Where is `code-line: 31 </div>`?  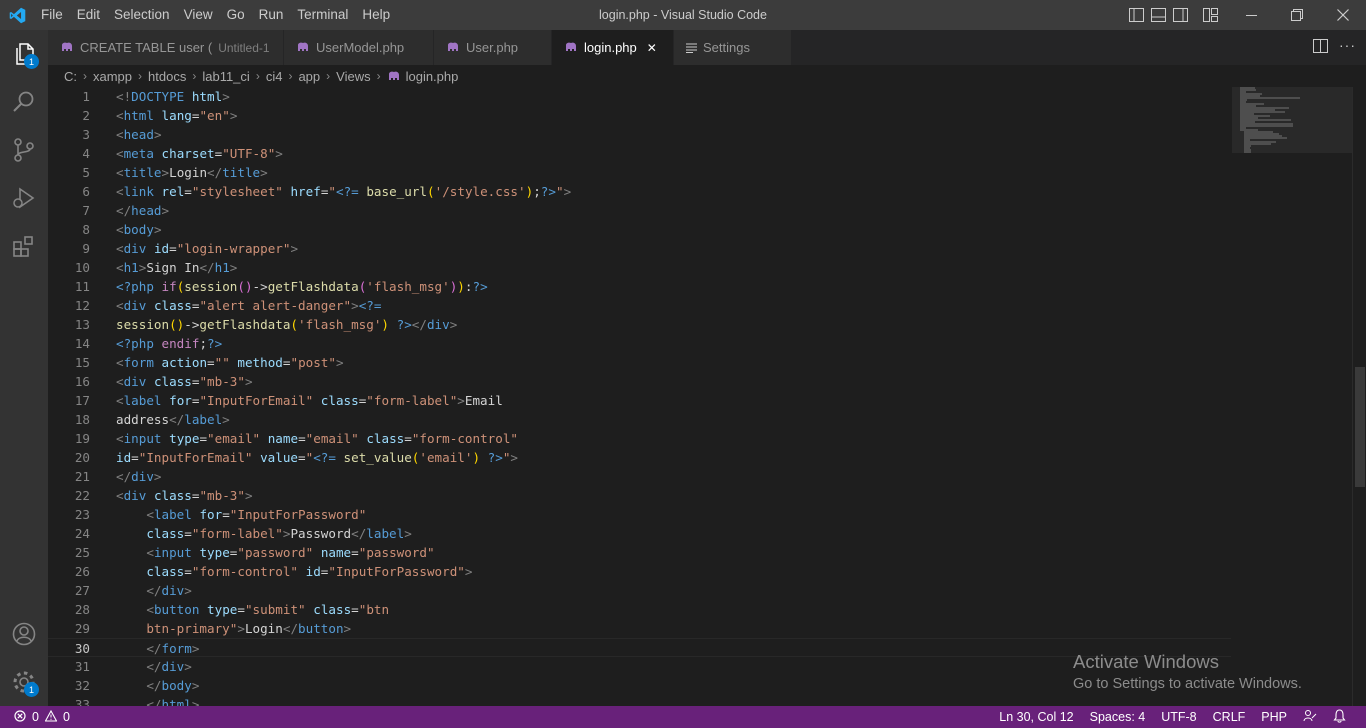 code-line: 31 </div> is located at coordinates (639, 666).